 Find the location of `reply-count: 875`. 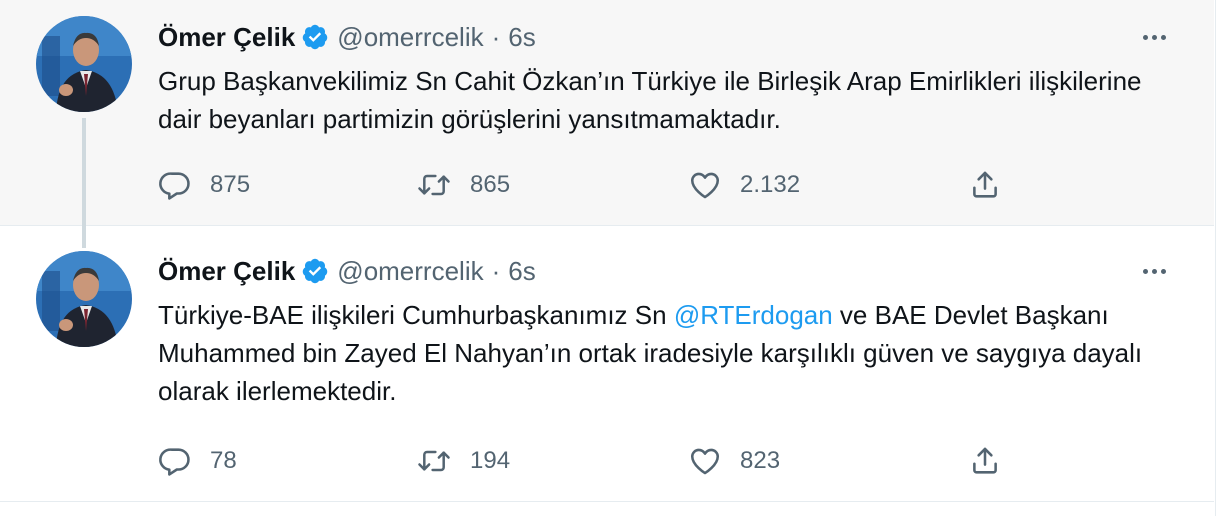

reply-count: 875 is located at coordinates (230, 184).